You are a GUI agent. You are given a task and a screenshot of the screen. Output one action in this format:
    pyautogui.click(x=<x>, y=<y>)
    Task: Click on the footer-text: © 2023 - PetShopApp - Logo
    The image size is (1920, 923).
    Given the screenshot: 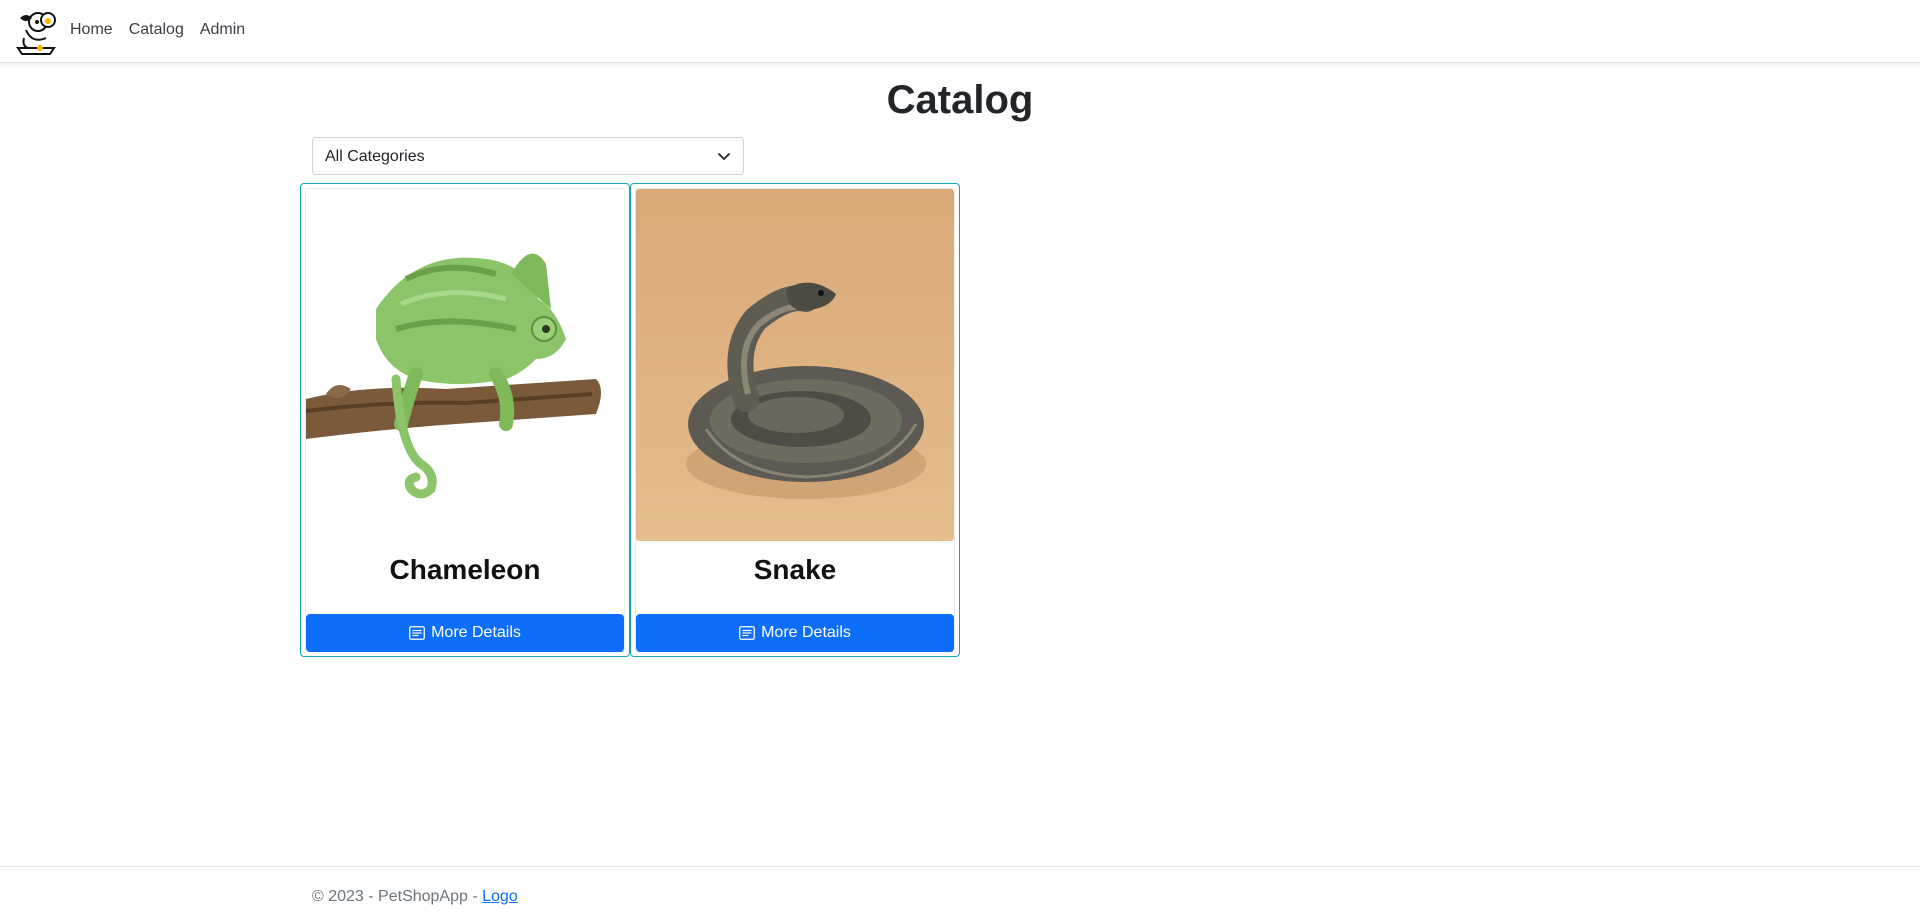 What is the action you would take?
    pyautogui.click(x=415, y=897)
    